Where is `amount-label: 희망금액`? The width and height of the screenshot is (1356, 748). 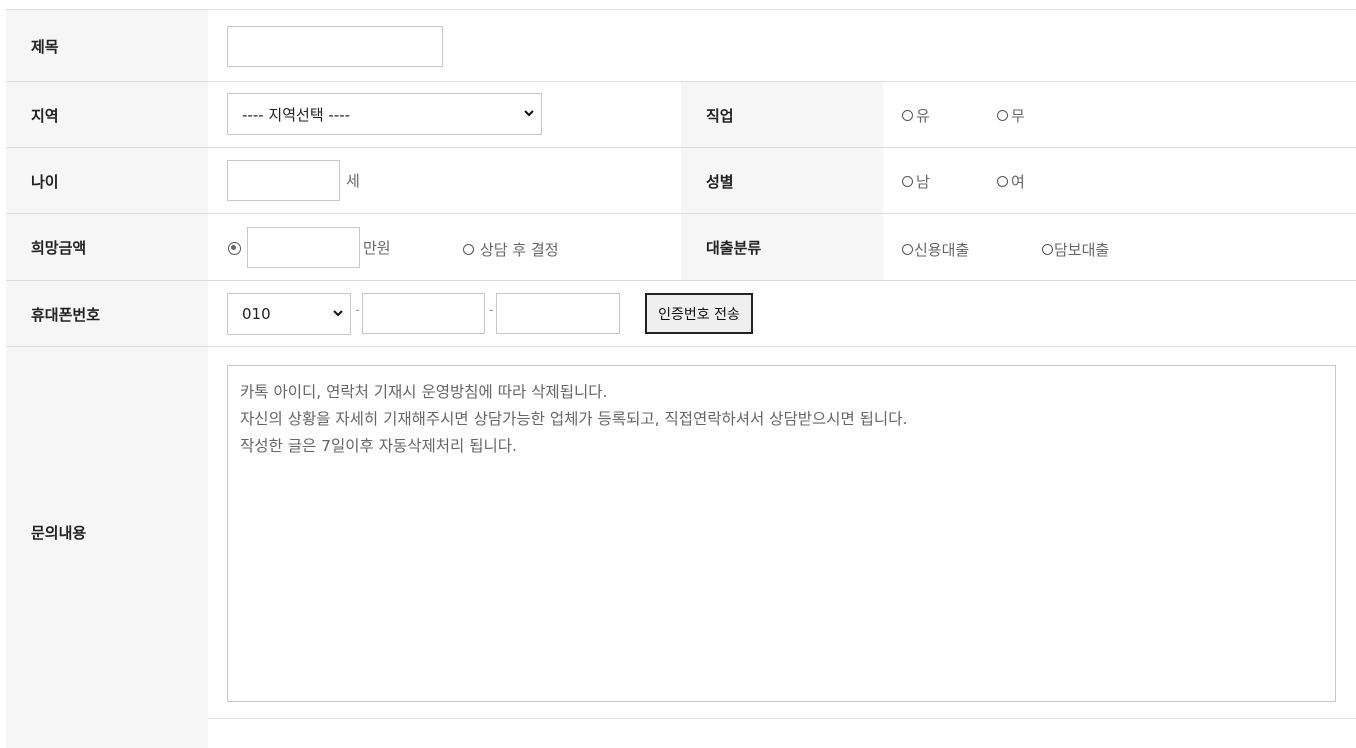
amount-label: 희망금액 is located at coordinates (107, 247).